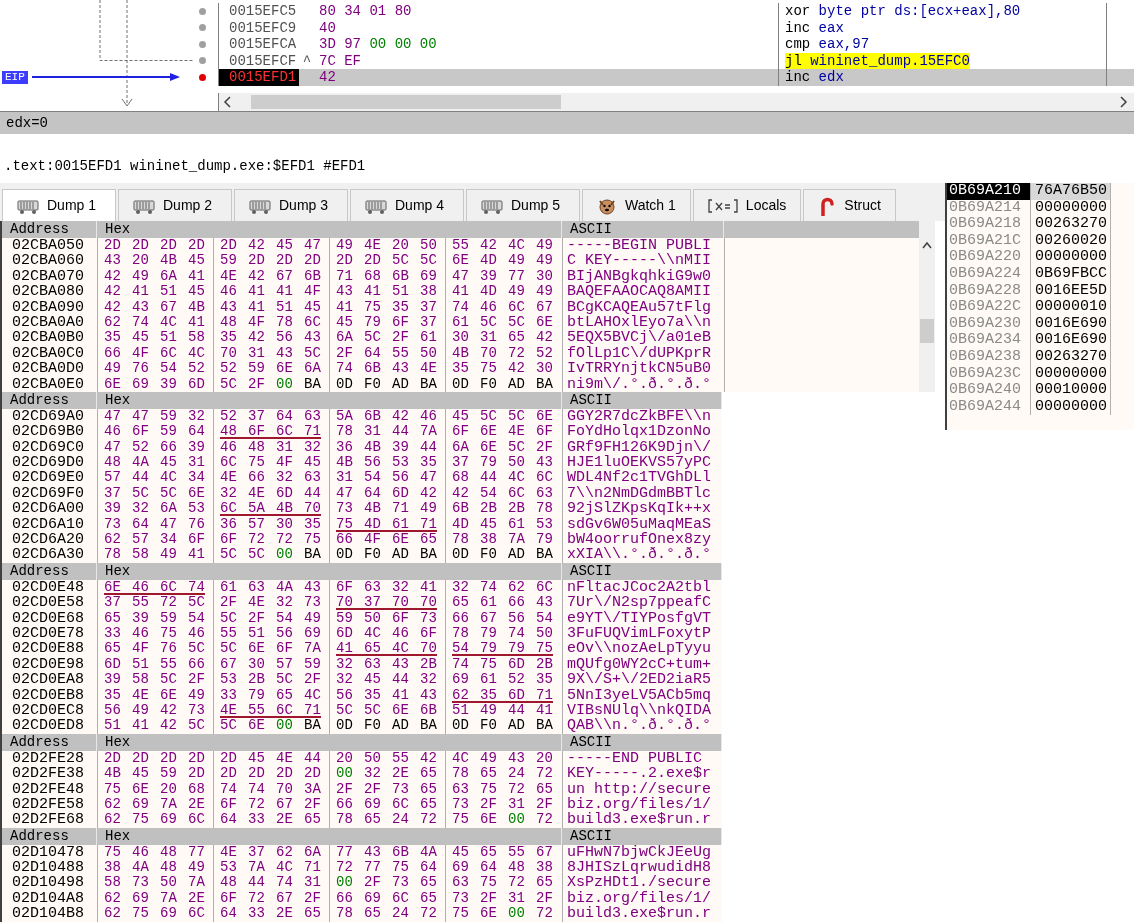 The height and width of the screenshot is (924, 1134). Describe the element at coordinates (676, 102) in the screenshot. I see `horizontal-scrollbar` at that location.